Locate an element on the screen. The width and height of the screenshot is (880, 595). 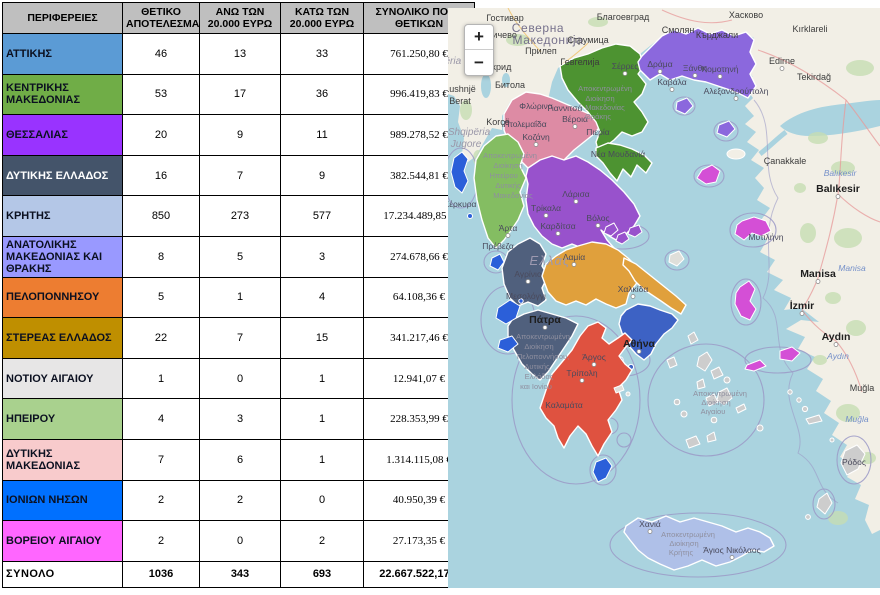
above20k-cell: 273 is located at coordinates (240, 216).